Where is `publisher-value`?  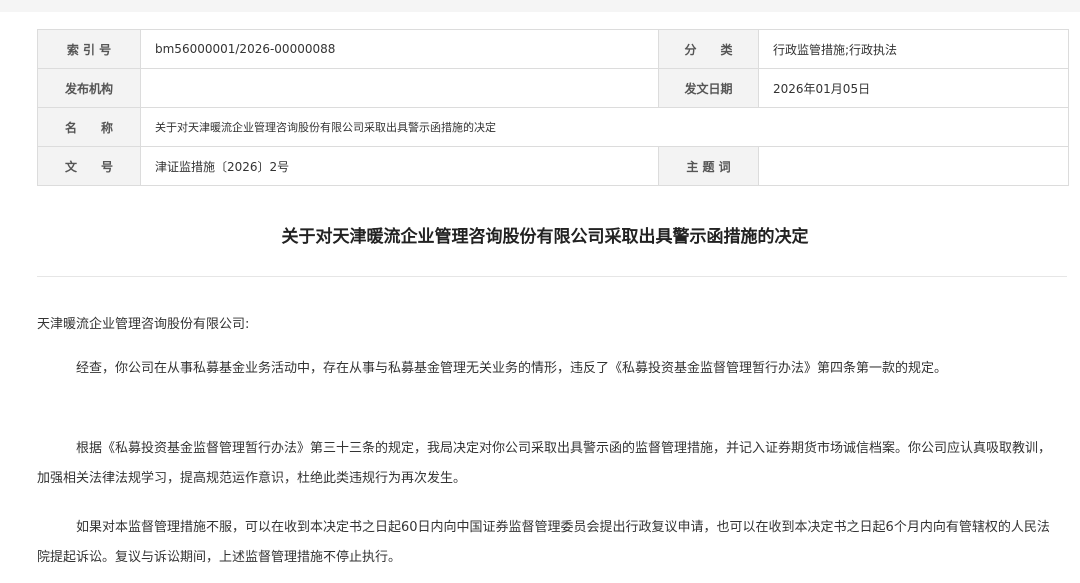
publisher-value is located at coordinates (399, 88).